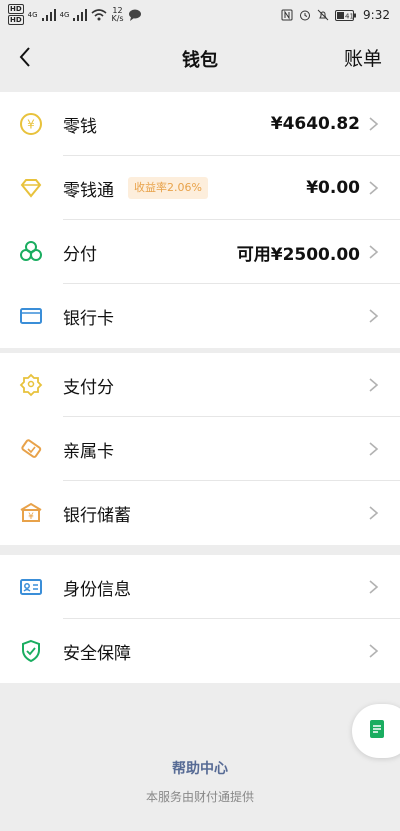 The width and height of the screenshot is (400, 831). I want to click on row-label: 零钱, so click(80, 126).